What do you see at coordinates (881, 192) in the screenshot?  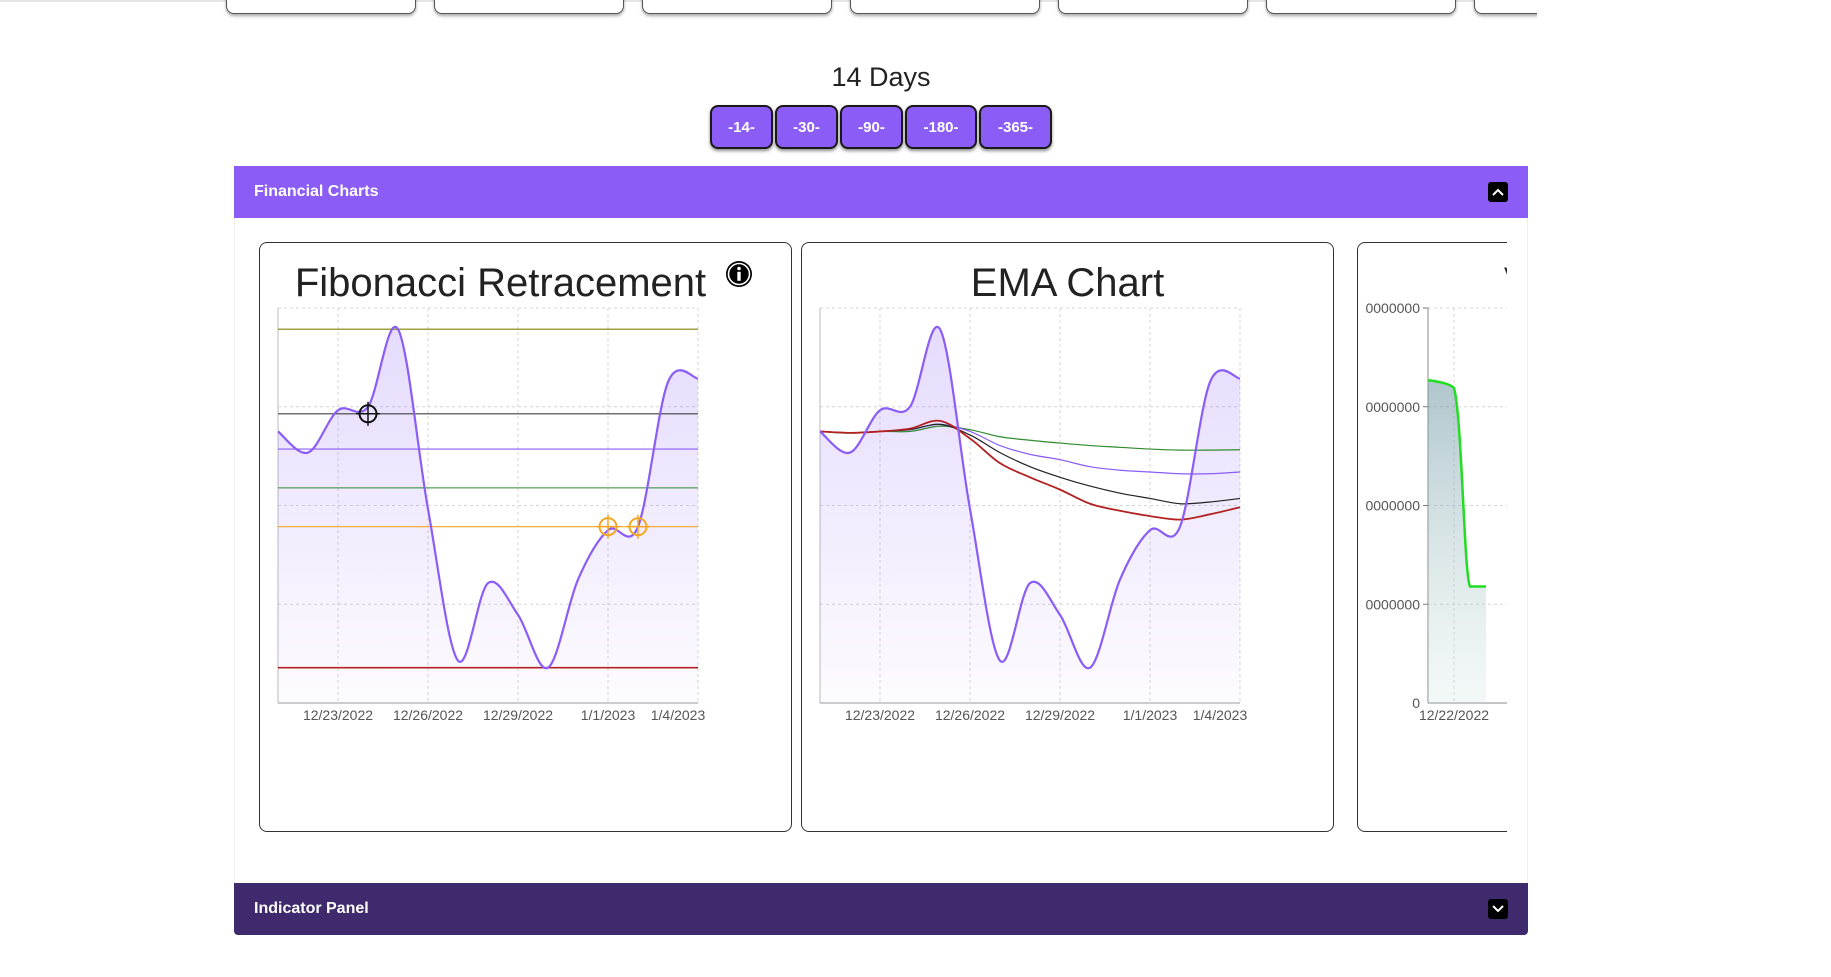 I see `financial-charts-header: Financial Charts` at bounding box center [881, 192].